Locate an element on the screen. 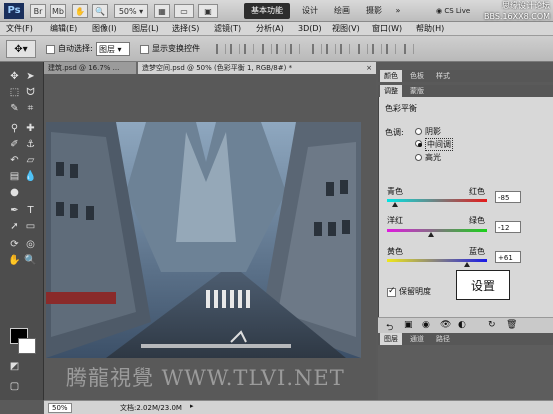 The image size is (553, 414). pen-tool-icon: ✒ is located at coordinates (14, 210).